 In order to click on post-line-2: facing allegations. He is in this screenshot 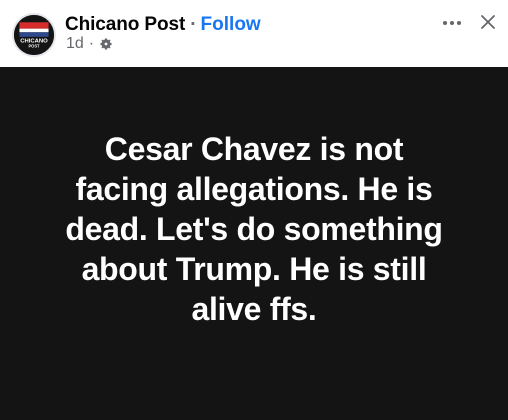, I will do `click(254, 189)`.